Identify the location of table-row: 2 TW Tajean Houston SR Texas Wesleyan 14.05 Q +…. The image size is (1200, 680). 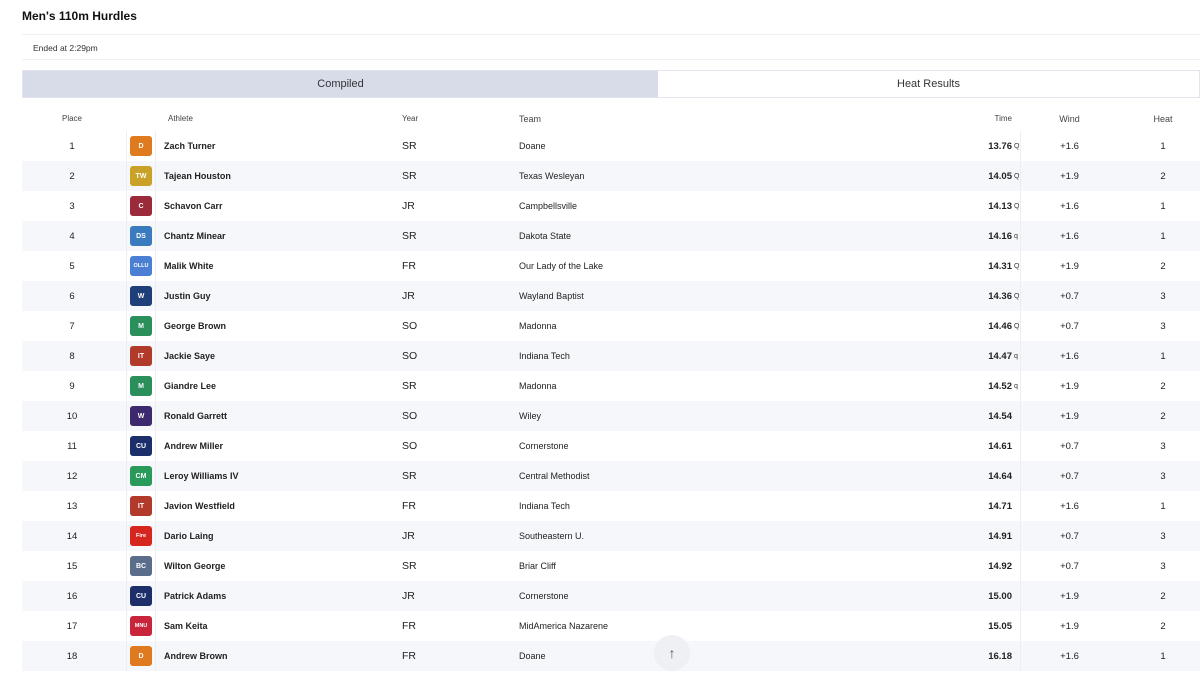
(611, 176).